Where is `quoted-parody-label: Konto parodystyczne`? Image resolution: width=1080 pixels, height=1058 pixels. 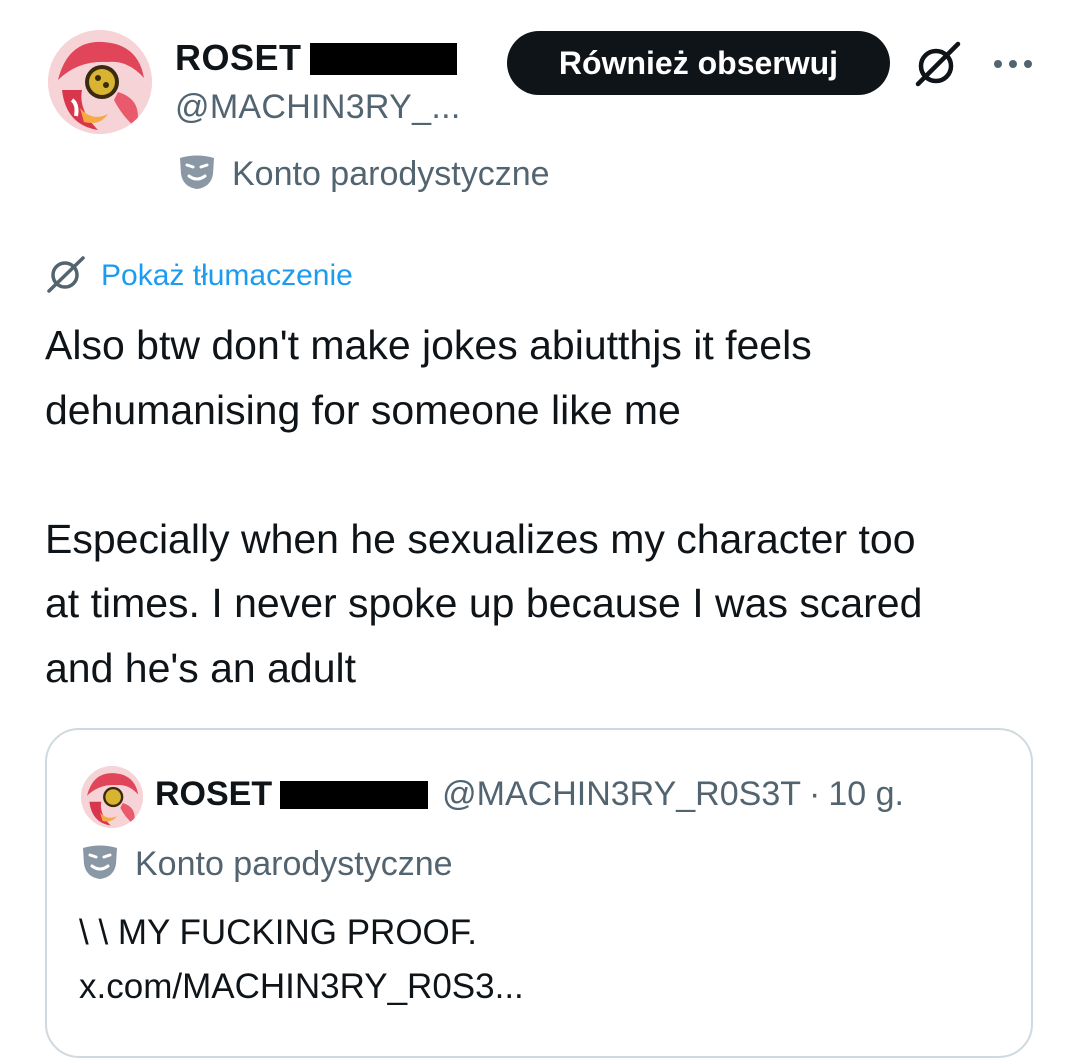
quoted-parody-label: Konto parodystyczne is located at coordinates (267, 864).